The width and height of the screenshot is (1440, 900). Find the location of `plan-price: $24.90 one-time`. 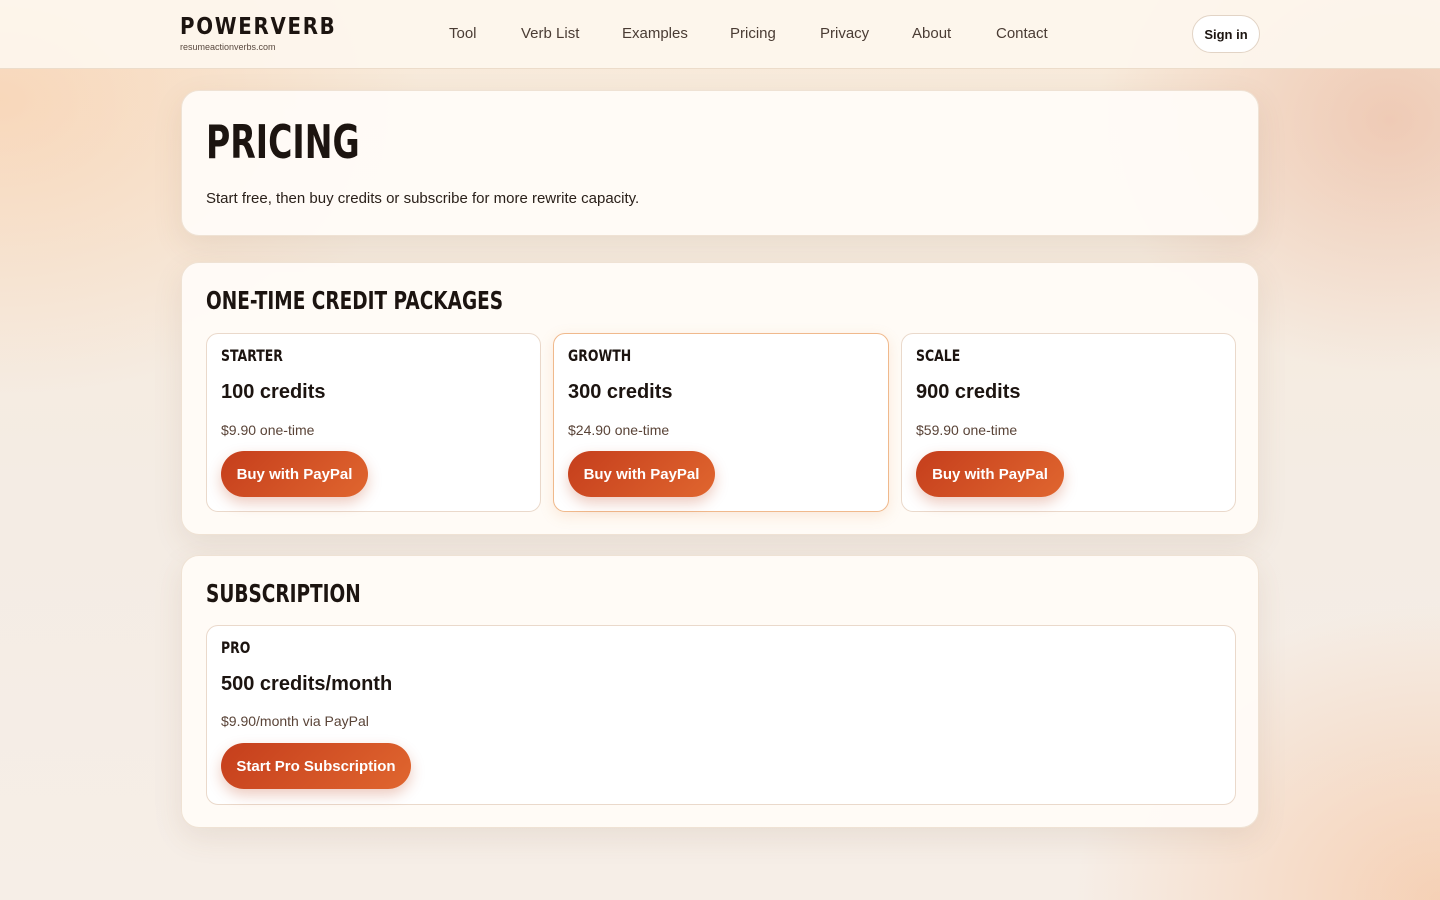

plan-price: $24.90 one-time is located at coordinates (619, 430).